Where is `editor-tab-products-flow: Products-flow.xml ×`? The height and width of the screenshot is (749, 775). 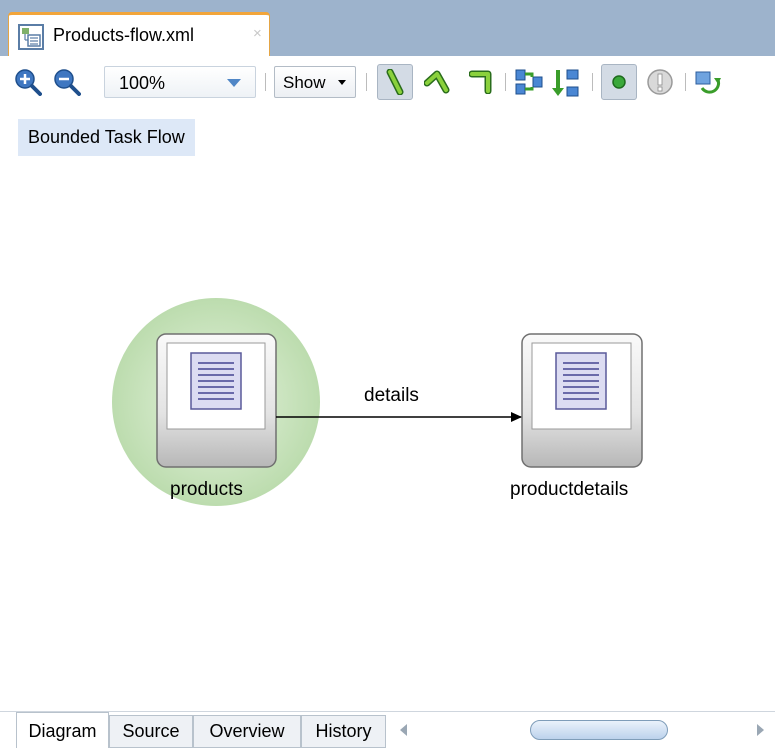
editor-tab-products-flow: Products-flow.xml × is located at coordinates (139, 34).